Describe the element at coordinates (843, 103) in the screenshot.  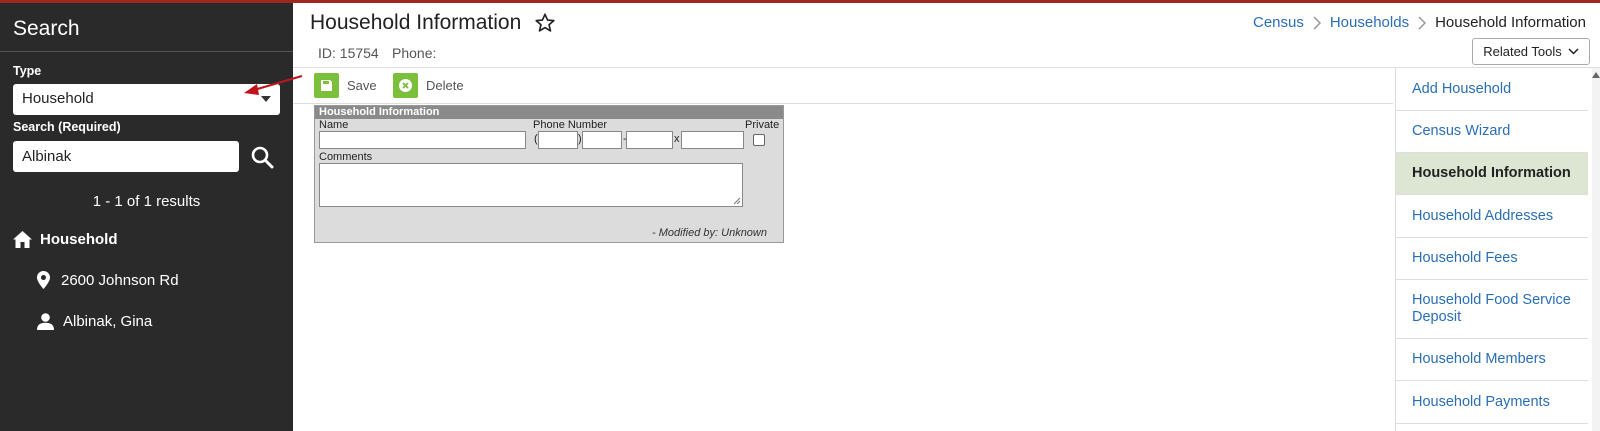
I see `toolbar-divider` at that location.